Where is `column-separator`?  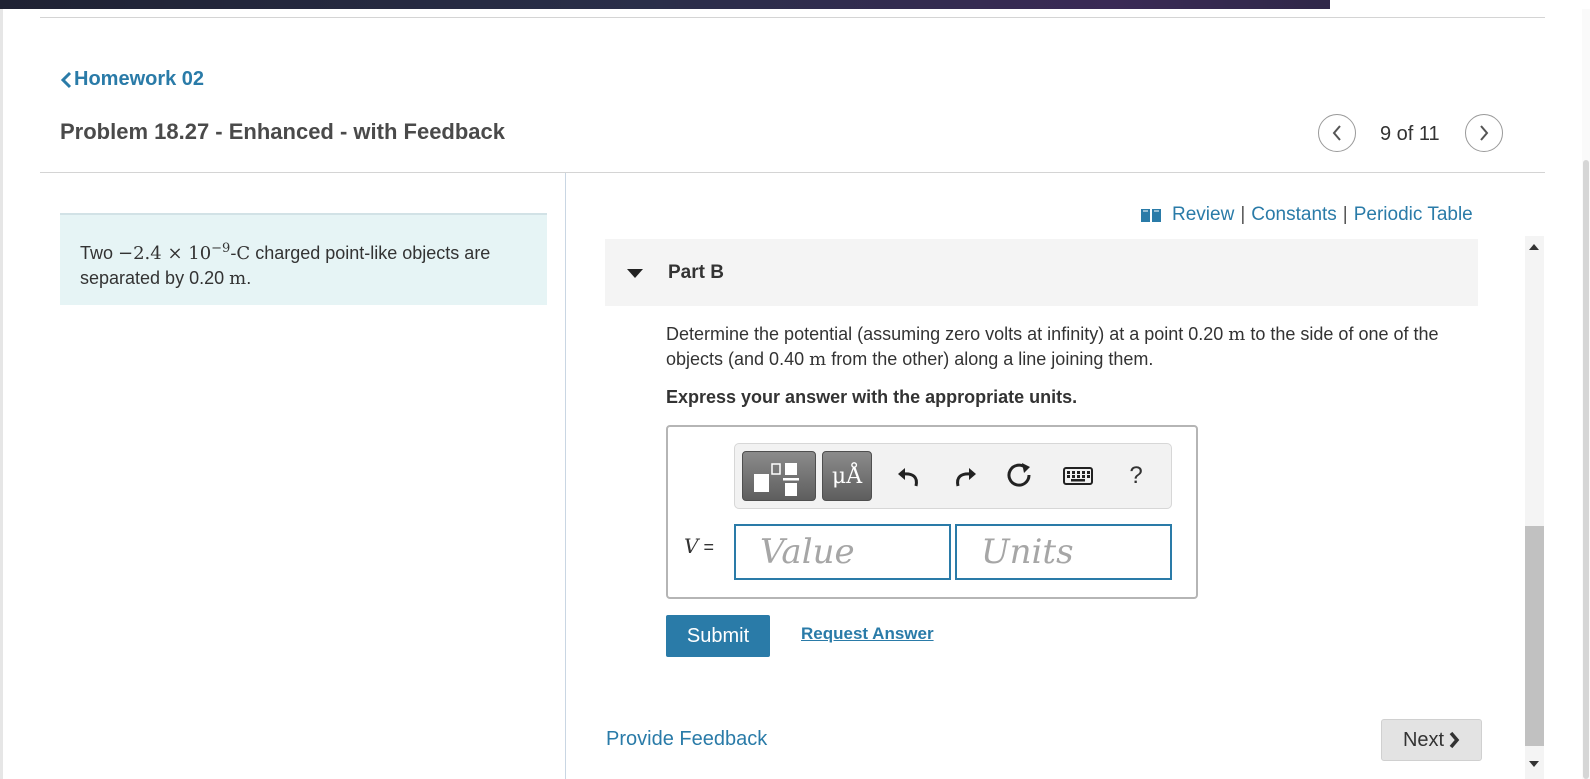 column-separator is located at coordinates (565, 476).